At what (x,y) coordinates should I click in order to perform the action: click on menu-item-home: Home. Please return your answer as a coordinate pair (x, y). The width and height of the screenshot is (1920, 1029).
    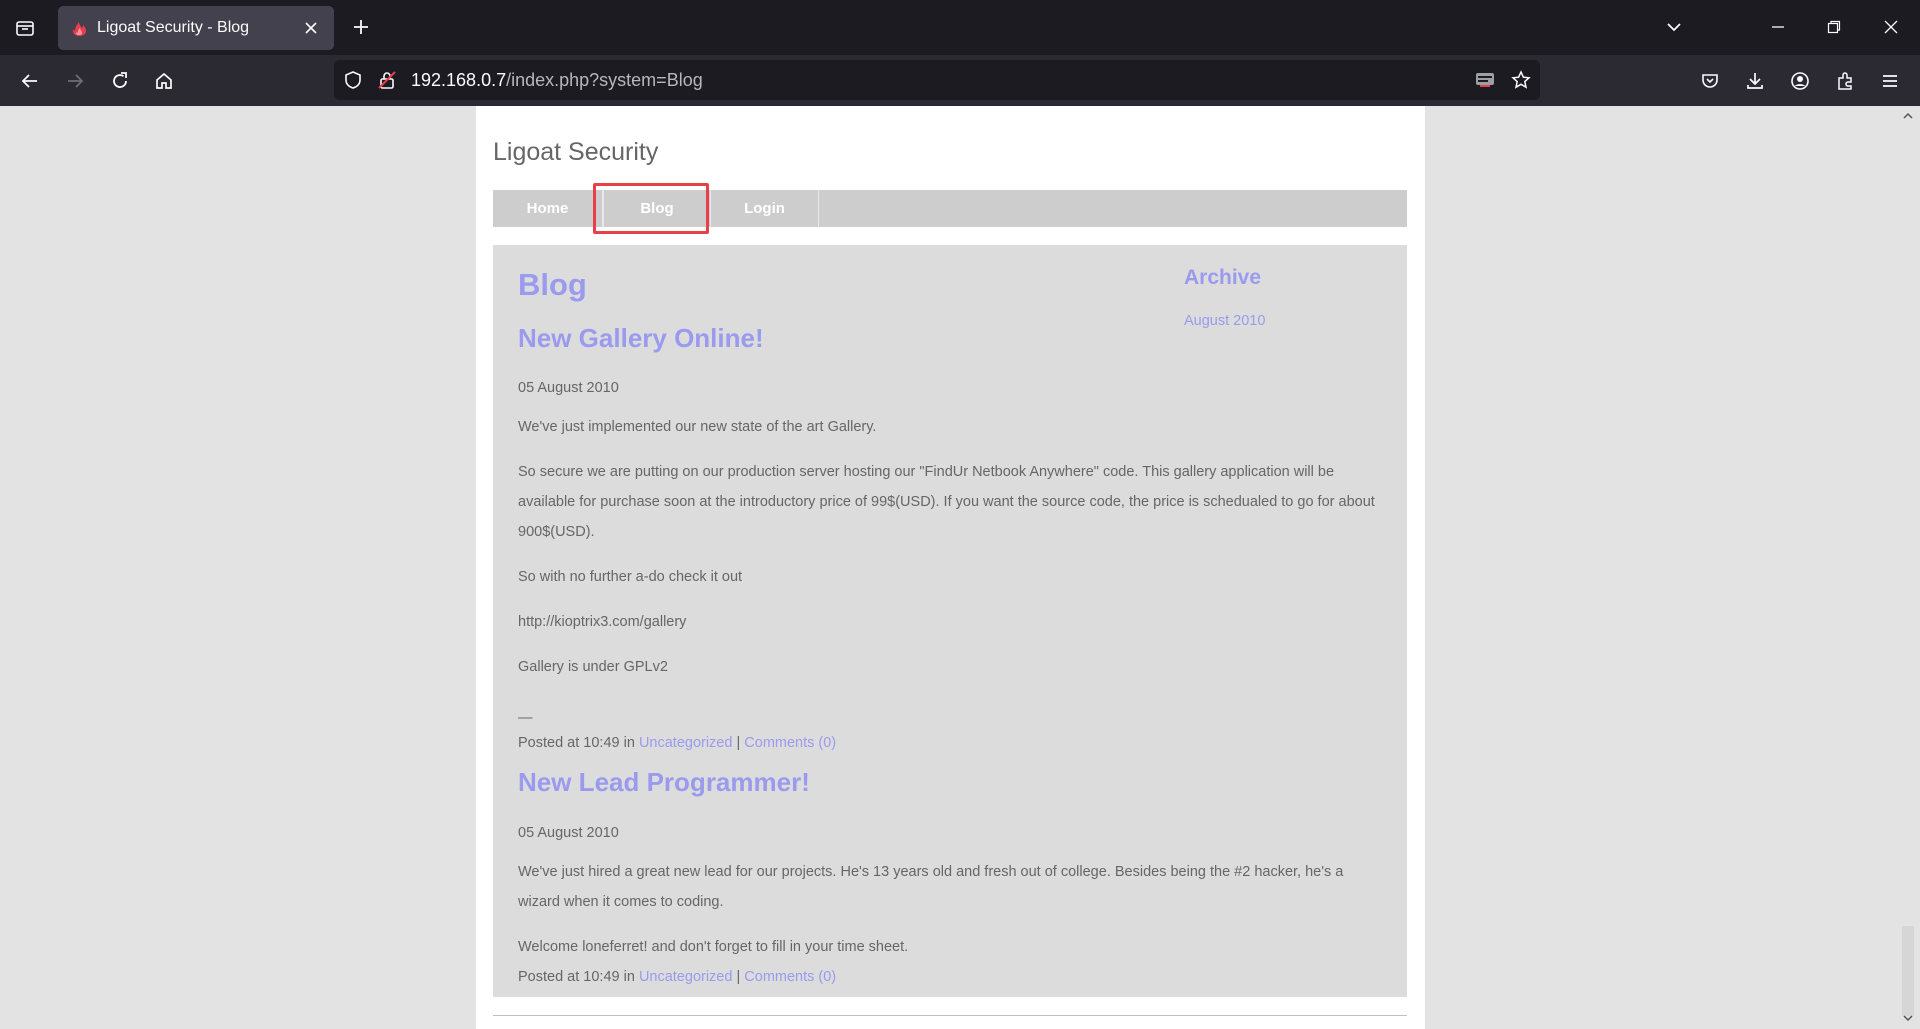
    Looking at the image, I should click on (548, 208).